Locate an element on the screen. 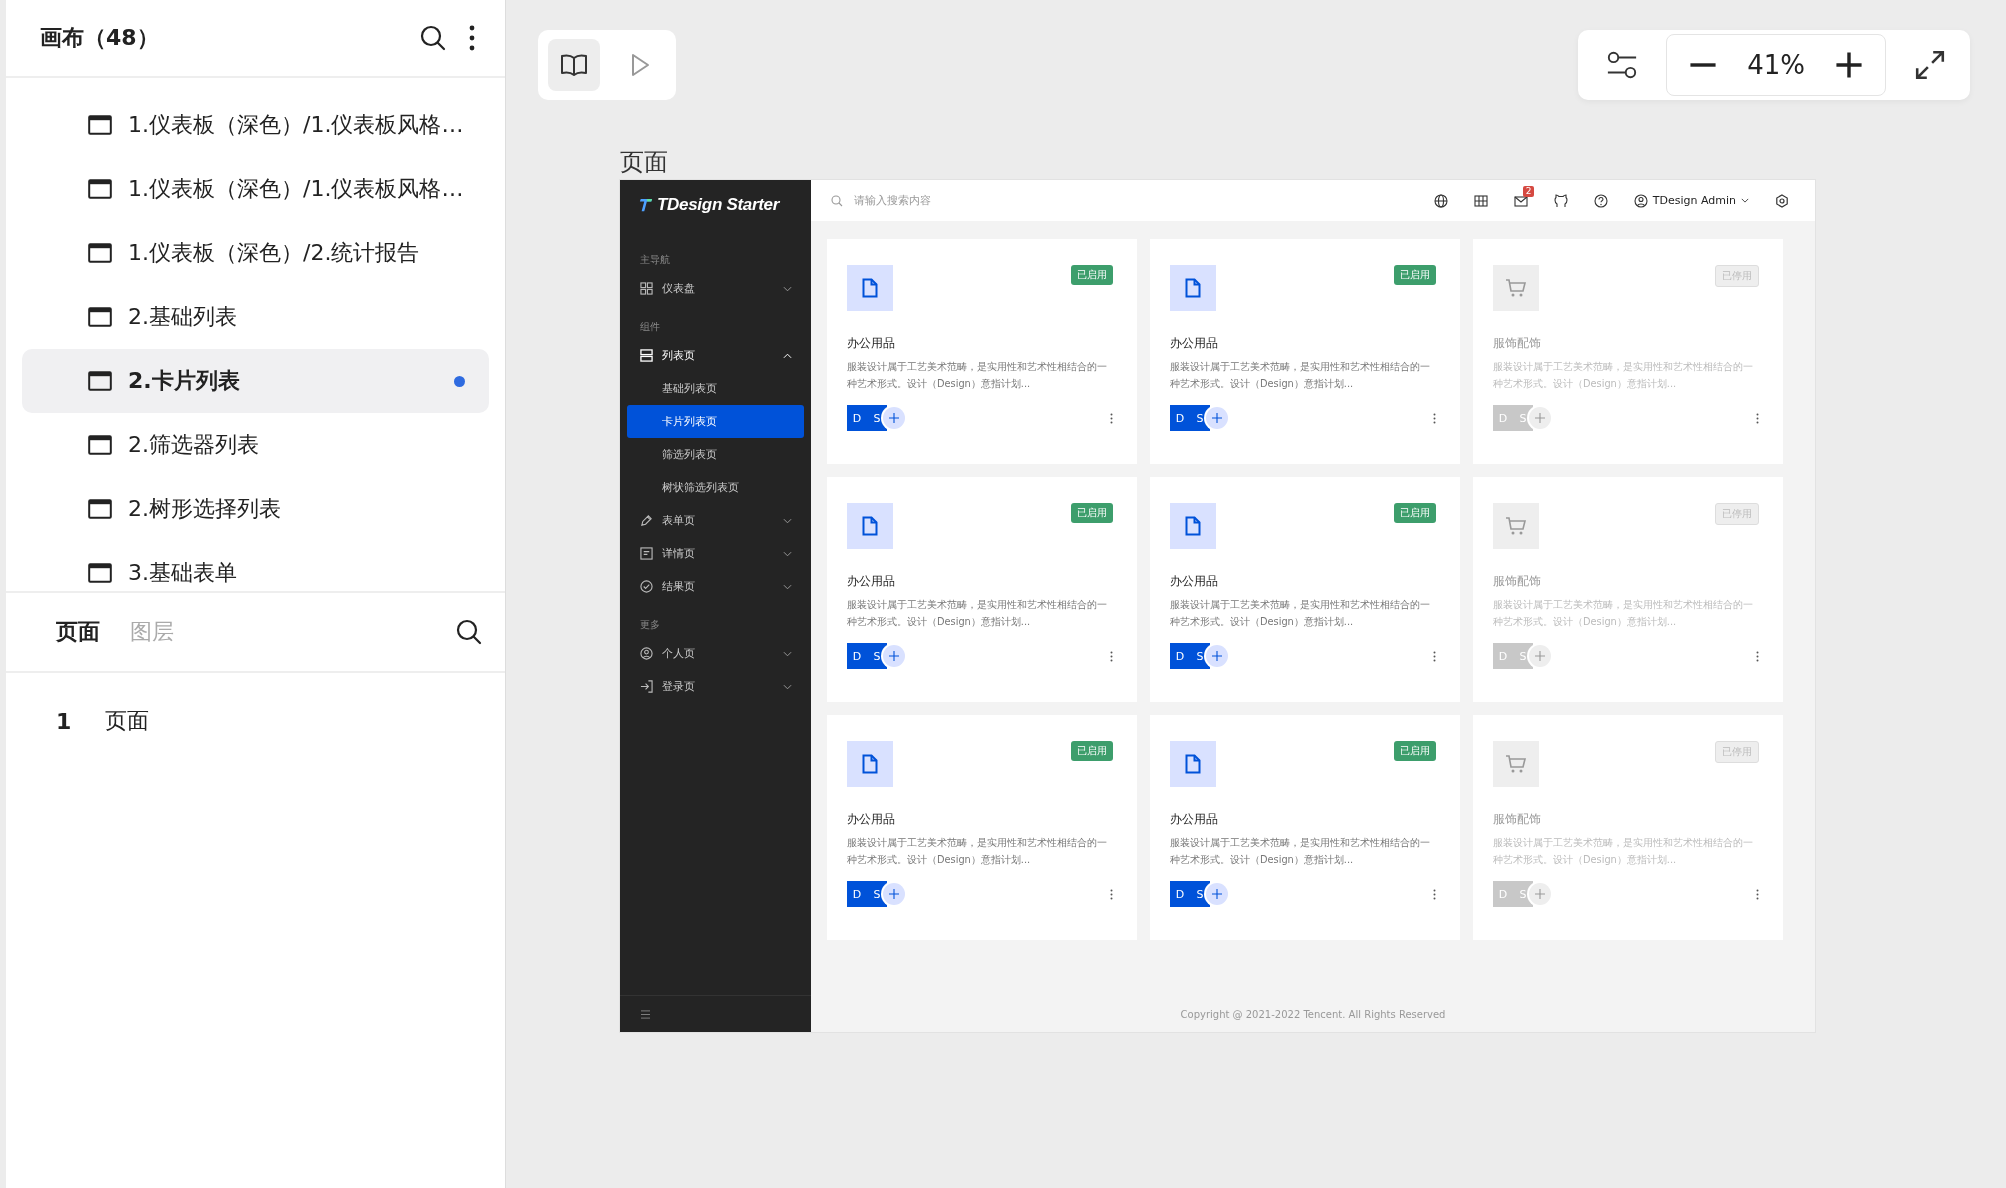 Image resolution: width=2006 pixels, height=1188 pixels. nav-item: 登录页 is located at coordinates (715, 686).